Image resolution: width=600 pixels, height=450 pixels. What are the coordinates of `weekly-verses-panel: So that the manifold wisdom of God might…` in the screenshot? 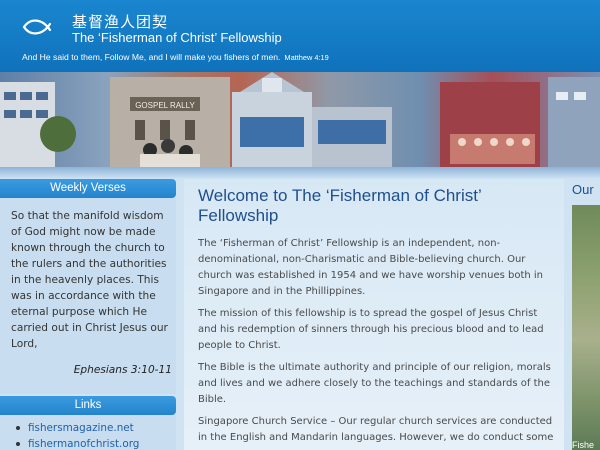 It's located at (88, 296).